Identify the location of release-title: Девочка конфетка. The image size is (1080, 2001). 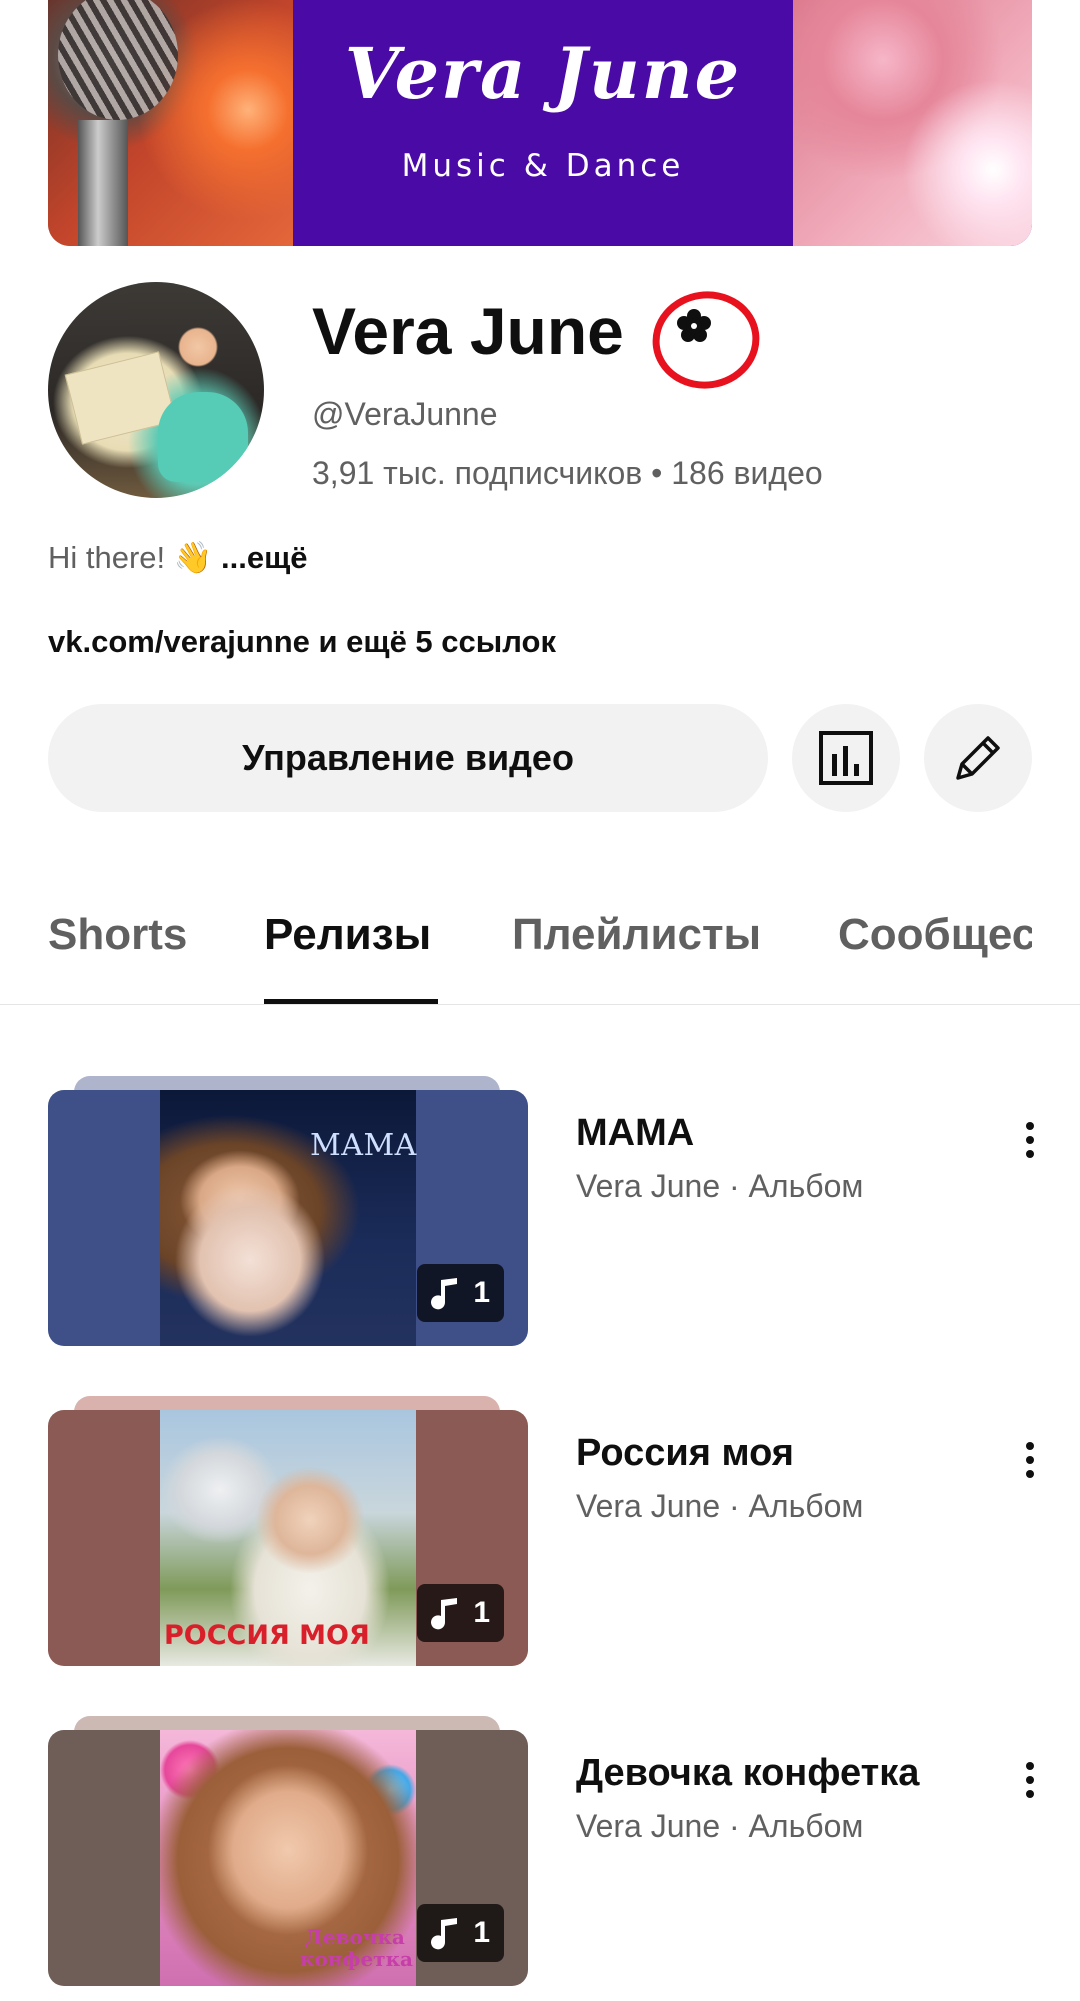
(747, 1773).